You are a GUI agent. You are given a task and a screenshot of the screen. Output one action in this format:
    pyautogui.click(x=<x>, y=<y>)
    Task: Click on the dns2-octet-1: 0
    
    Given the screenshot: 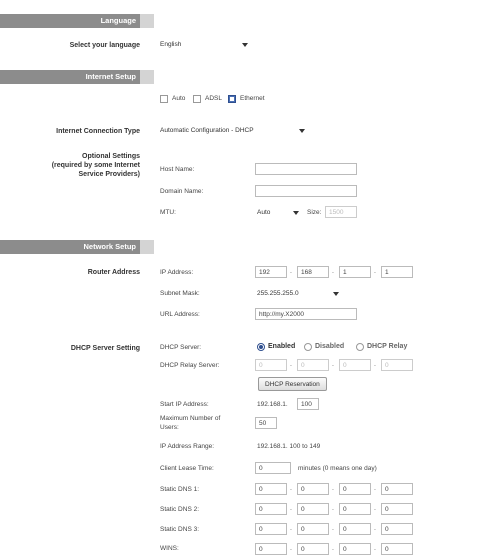 What is the action you would take?
    pyautogui.click(x=271, y=509)
    